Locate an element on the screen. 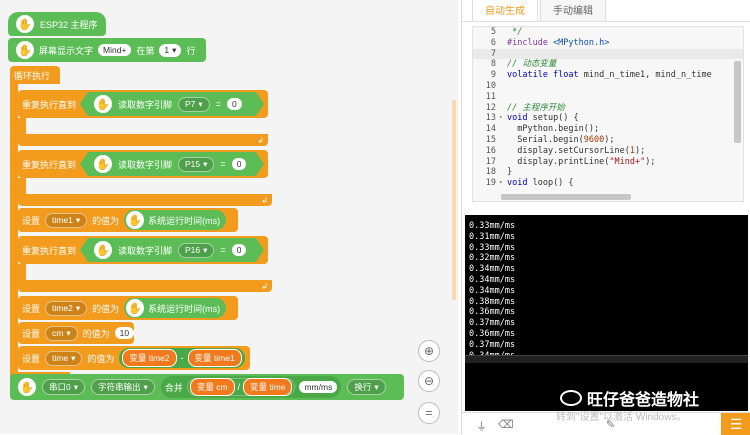  zoom-reset-button: = is located at coordinates (429, 413).